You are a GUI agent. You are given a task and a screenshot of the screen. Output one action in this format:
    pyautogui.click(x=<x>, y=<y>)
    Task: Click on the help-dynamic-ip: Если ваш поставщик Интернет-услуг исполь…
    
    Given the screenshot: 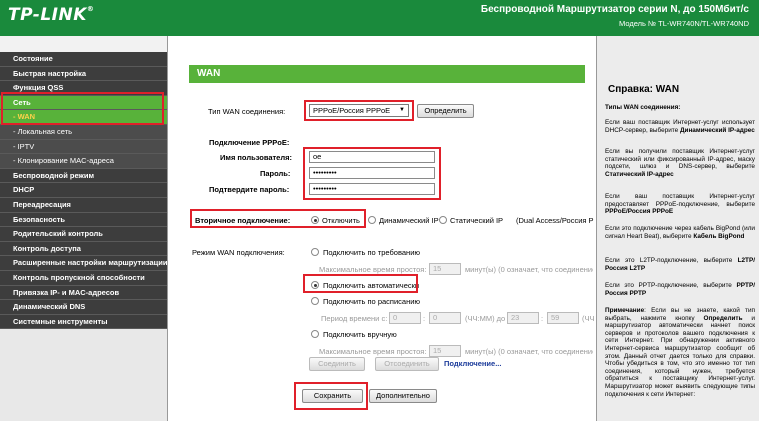 What is the action you would take?
    pyautogui.click(x=680, y=126)
    